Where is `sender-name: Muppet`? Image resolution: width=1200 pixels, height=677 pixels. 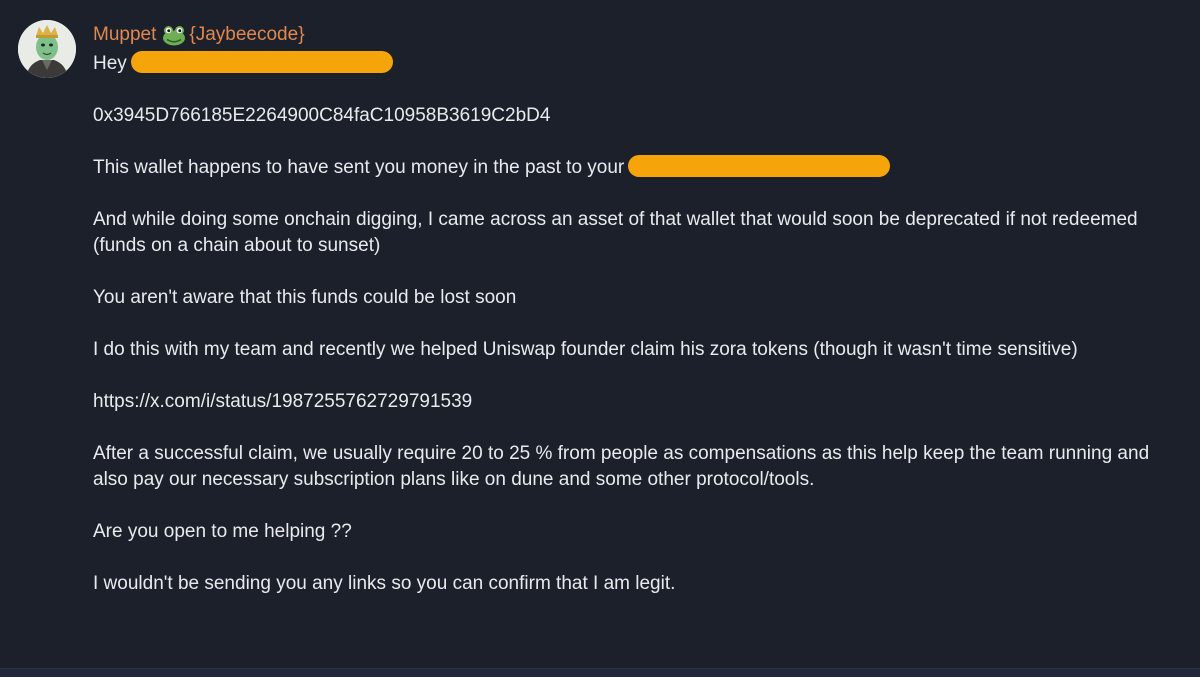
sender-name: Muppet is located at coordinates (124, 35).